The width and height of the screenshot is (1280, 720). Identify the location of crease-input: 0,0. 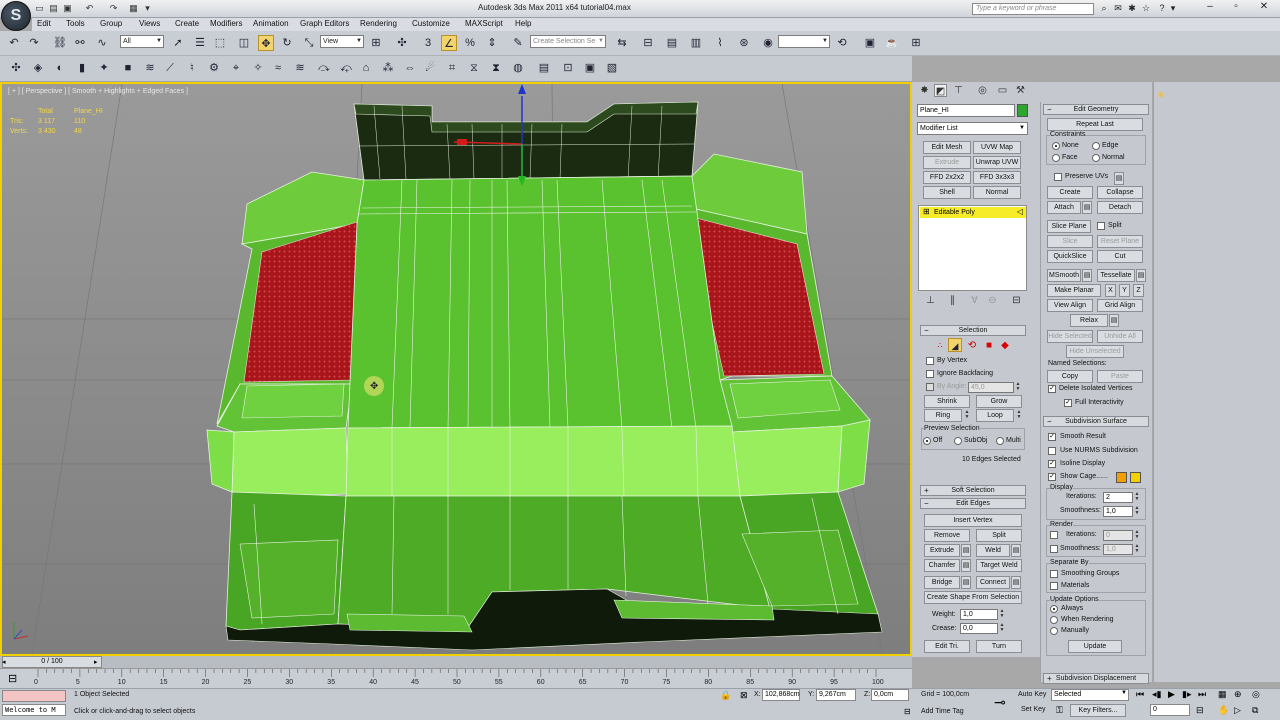
(979, 628).